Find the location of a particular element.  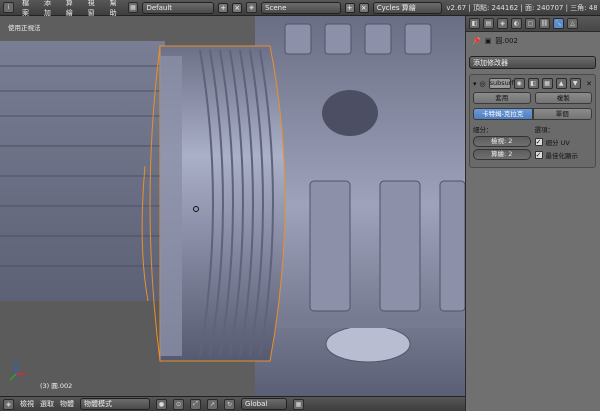

scene-stats: v2.67 | 頂點: 244162 | 面: 240707 | 三角: 48 is located at coordinates (521, 7).